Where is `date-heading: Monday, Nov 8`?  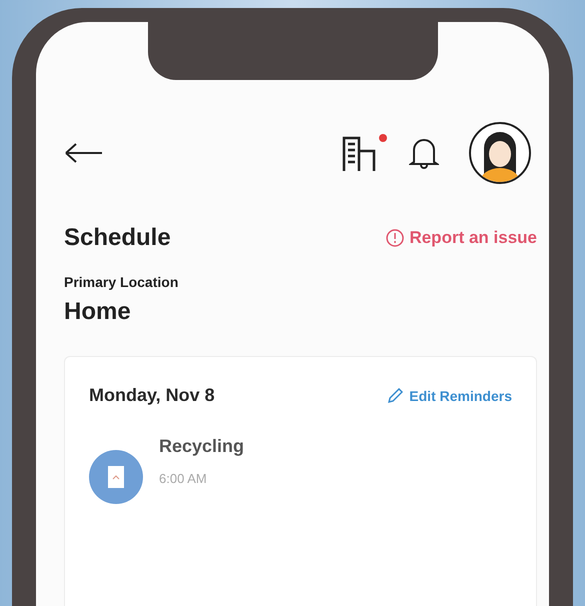
date-heading: Monday, Nov 8 is located at coordinates (152, 395).